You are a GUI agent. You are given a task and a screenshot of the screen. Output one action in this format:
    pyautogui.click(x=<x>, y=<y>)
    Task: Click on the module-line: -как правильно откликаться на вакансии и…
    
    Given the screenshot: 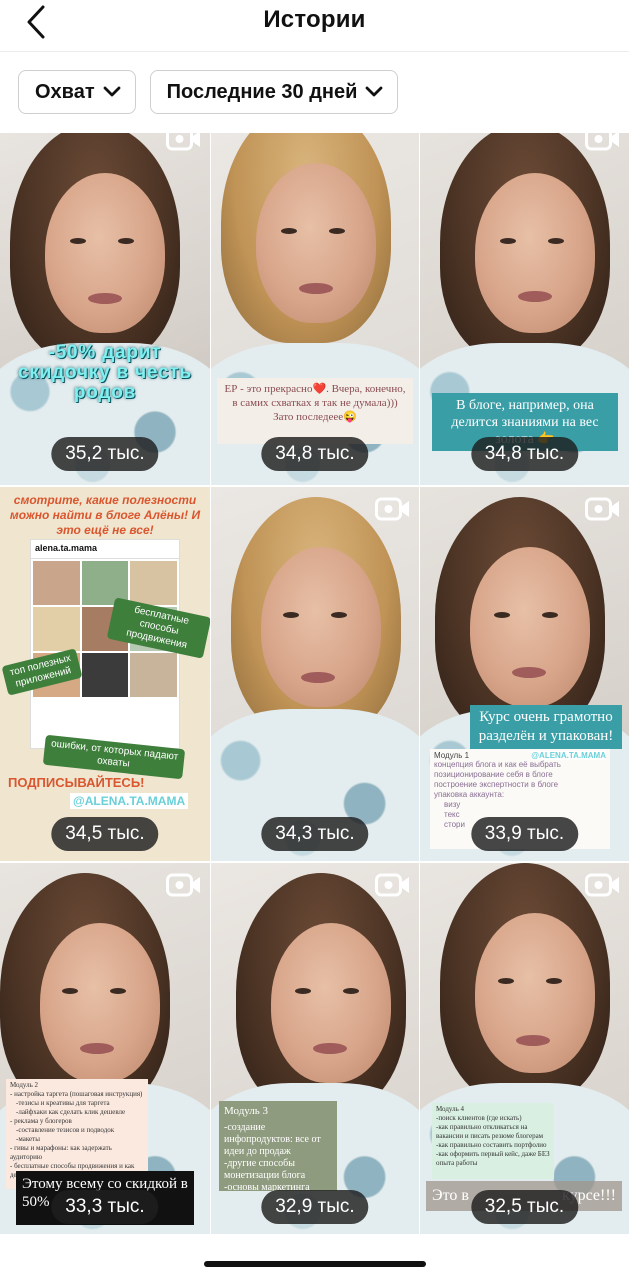 What is the action you would take?
    pyautogui.click(x=490, y=1131)
    